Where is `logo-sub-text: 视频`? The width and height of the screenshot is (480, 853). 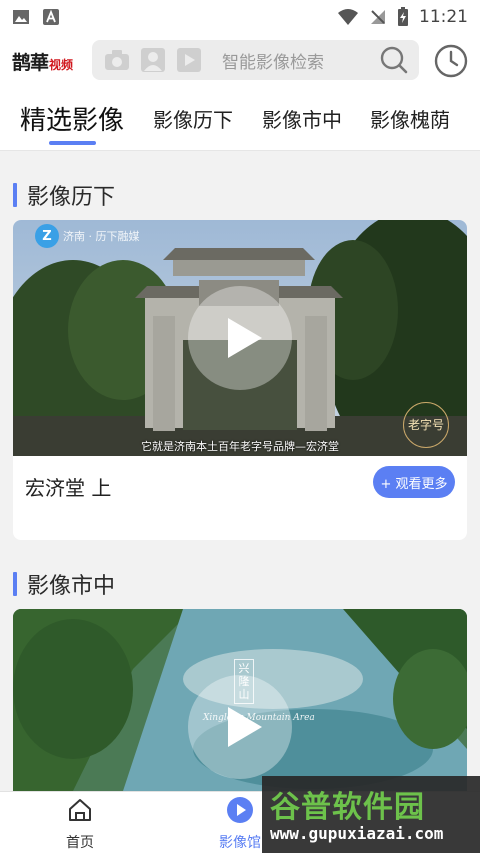 logo-sub-text: 视频 is located at coordinates (61, 65).